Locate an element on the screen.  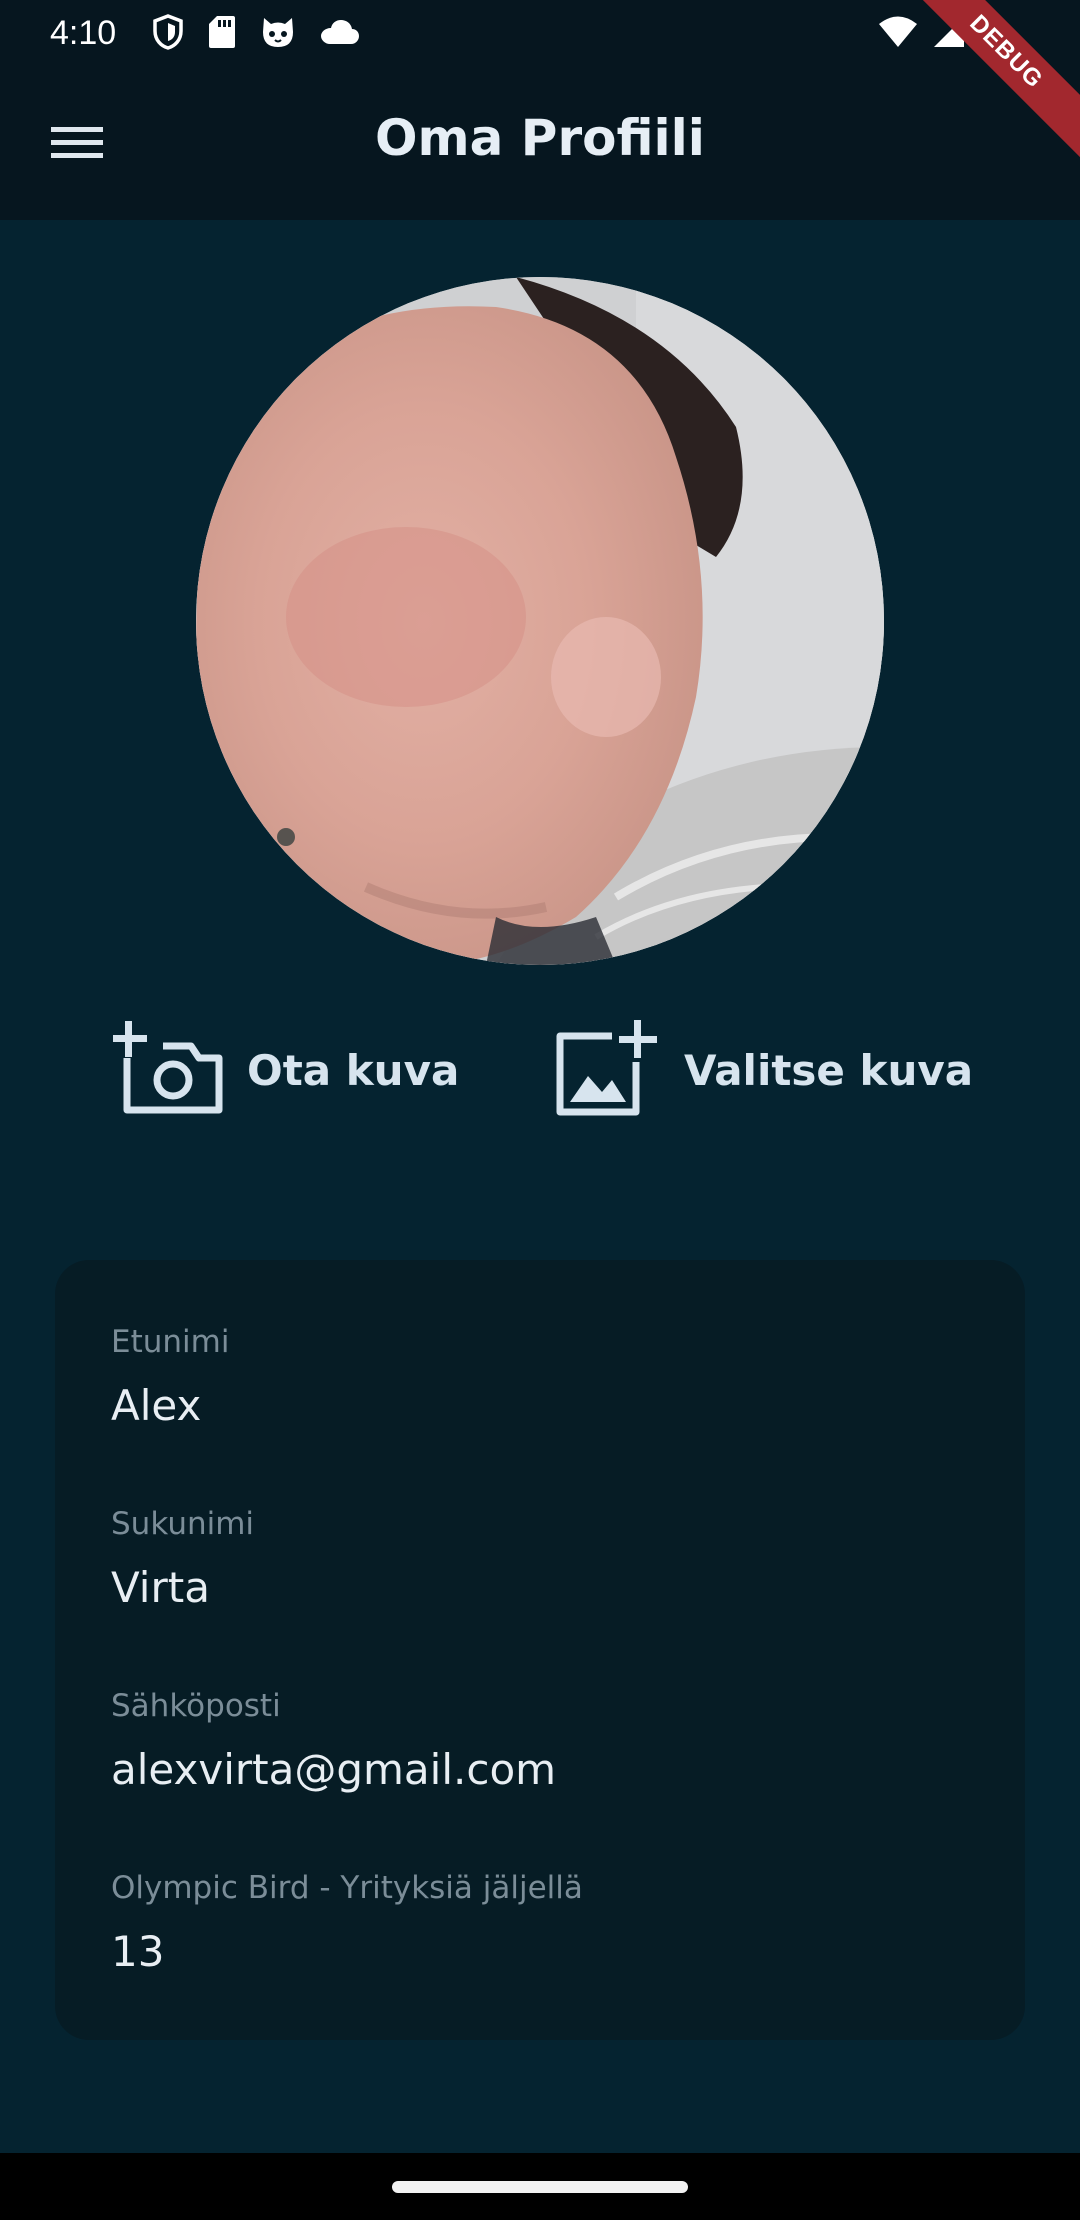
last-name-field: Sukunimi Virta is located at coordinates (541, 1559).